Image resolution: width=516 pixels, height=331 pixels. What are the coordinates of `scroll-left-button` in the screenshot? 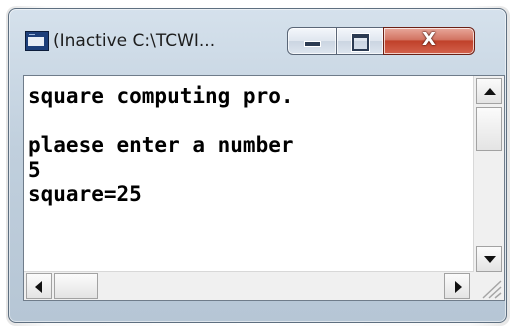 It's located at (39, 286).